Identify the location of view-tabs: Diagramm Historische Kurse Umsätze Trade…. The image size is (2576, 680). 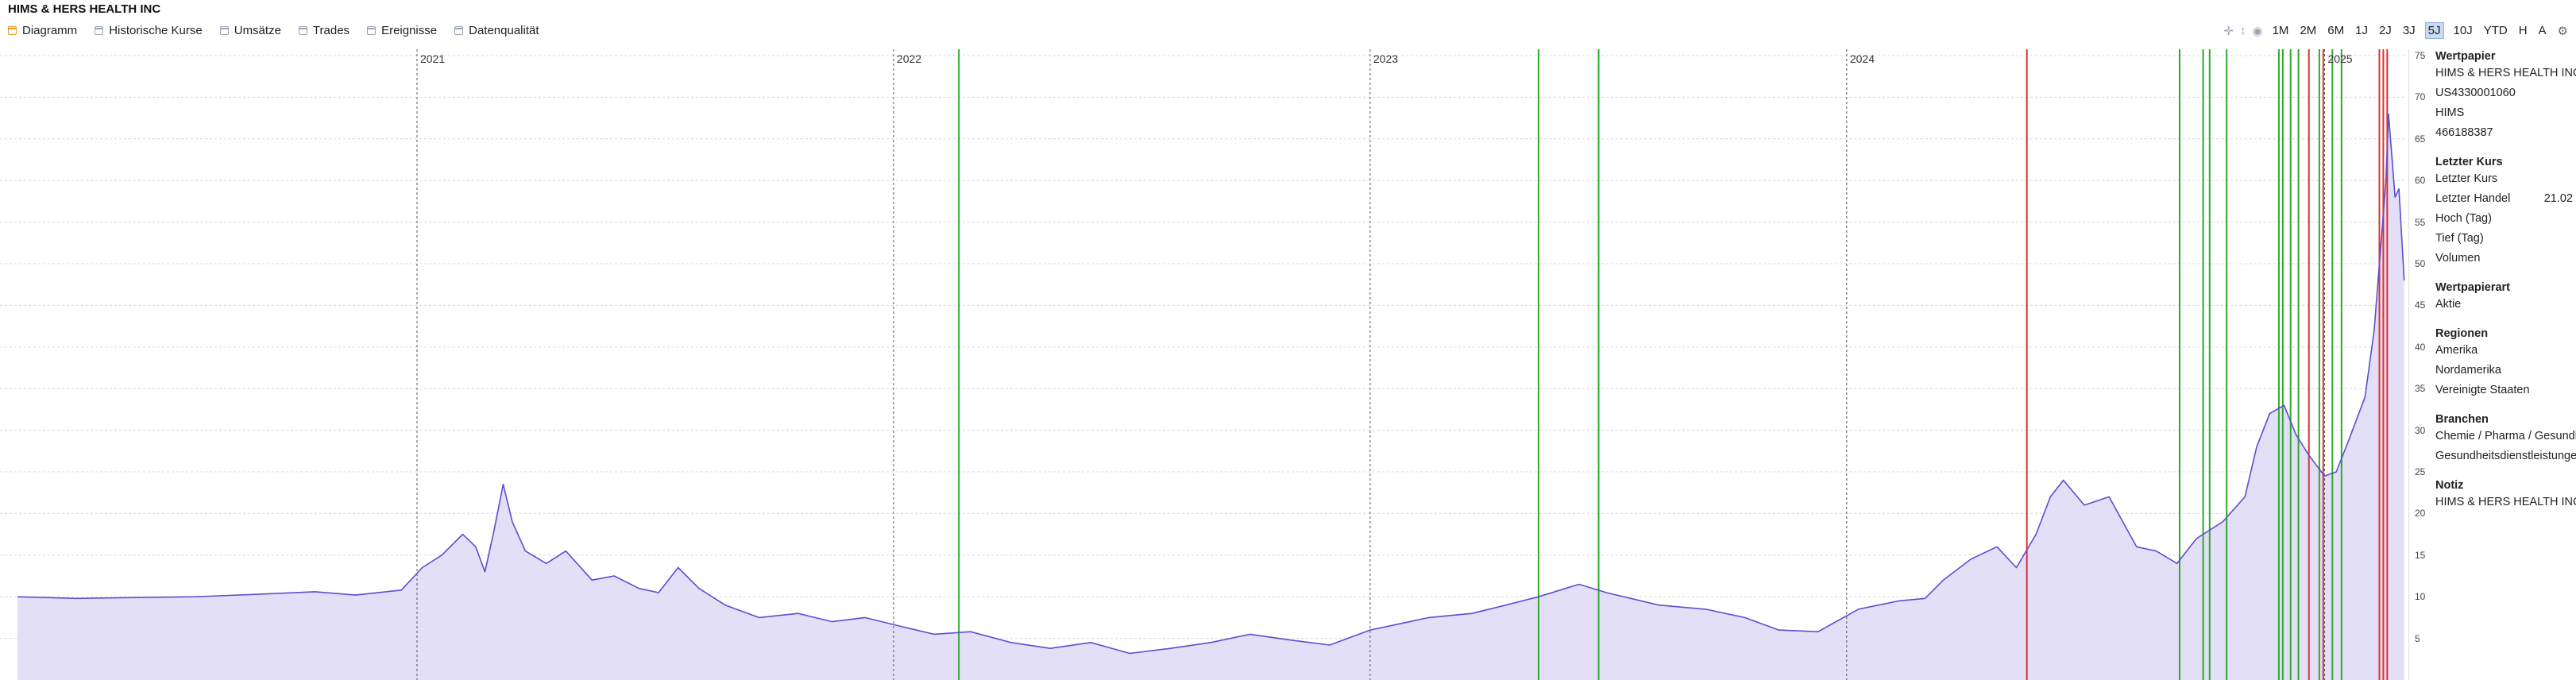
(282, 30).